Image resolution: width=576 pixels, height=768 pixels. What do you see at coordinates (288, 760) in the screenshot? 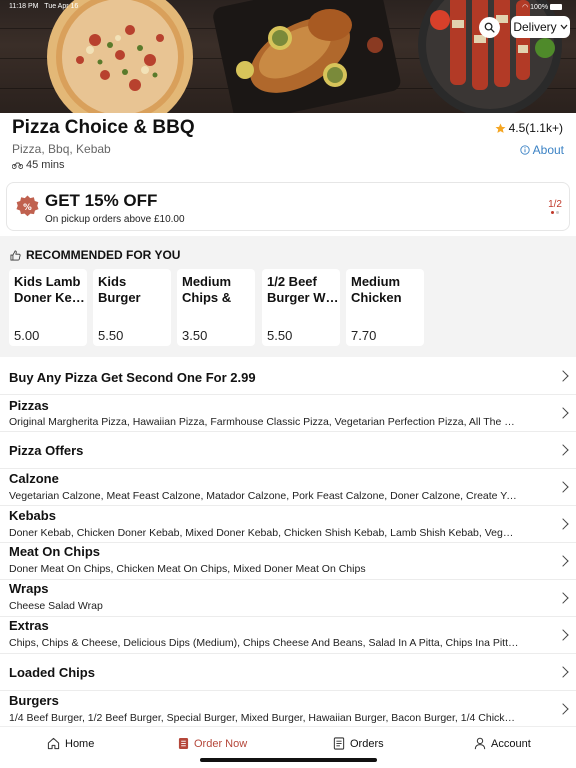
I see `home-indicator` at bounding box center [288, 760].